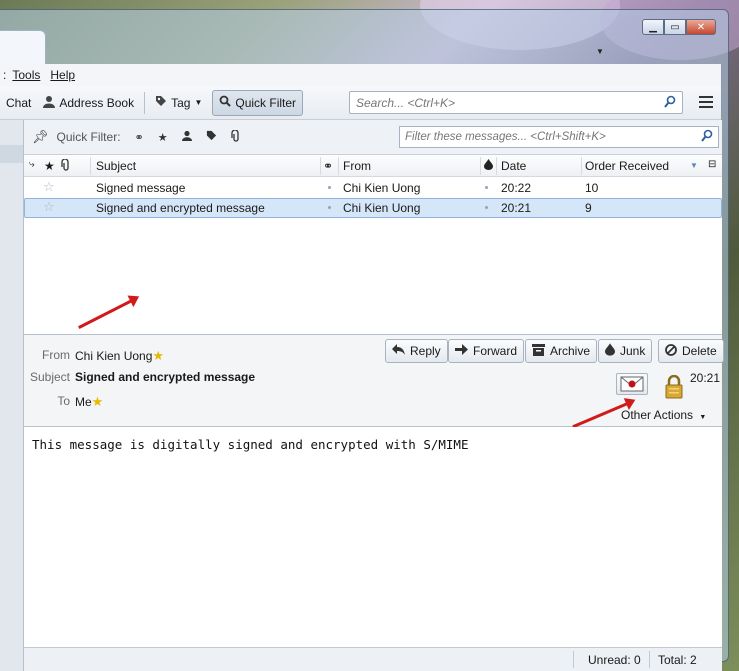 The image size is (739, 671). Describe the element at coordinates (425, 351) in the screenshot. I see `reply-label: Reply` at that location.